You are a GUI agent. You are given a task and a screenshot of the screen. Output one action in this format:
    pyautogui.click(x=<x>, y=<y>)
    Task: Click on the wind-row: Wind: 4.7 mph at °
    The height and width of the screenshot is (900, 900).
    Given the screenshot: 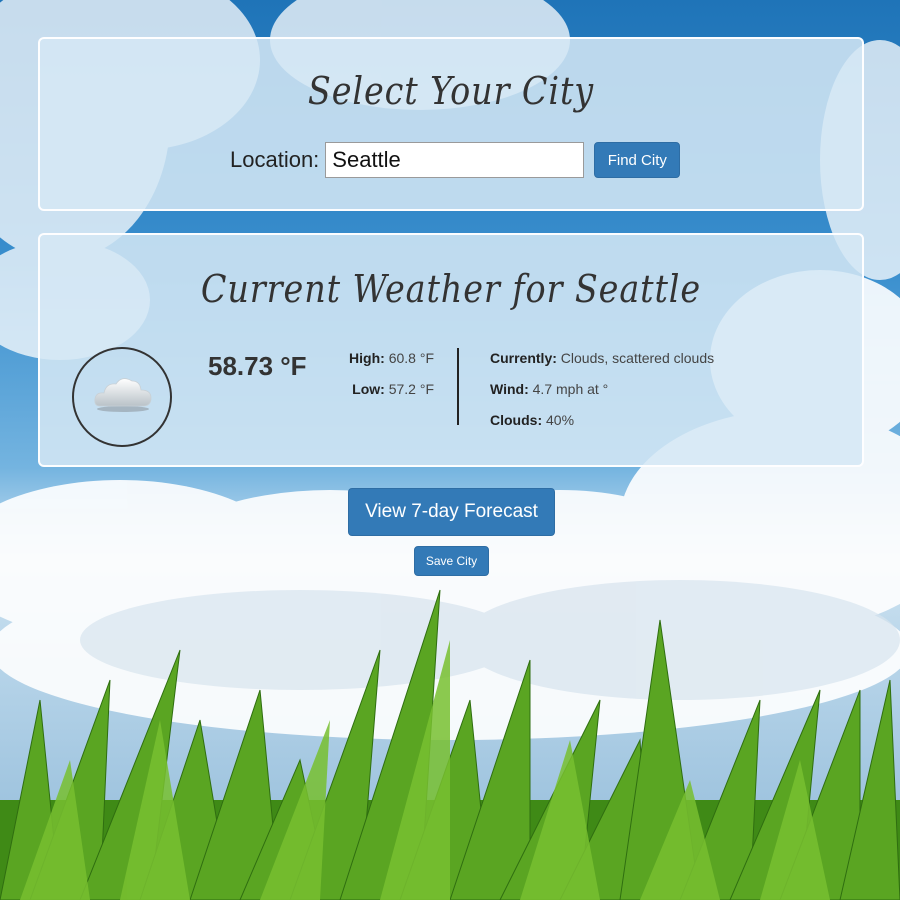 What is the action you would take?
    pyautogui.click(x=602, y=395)
    